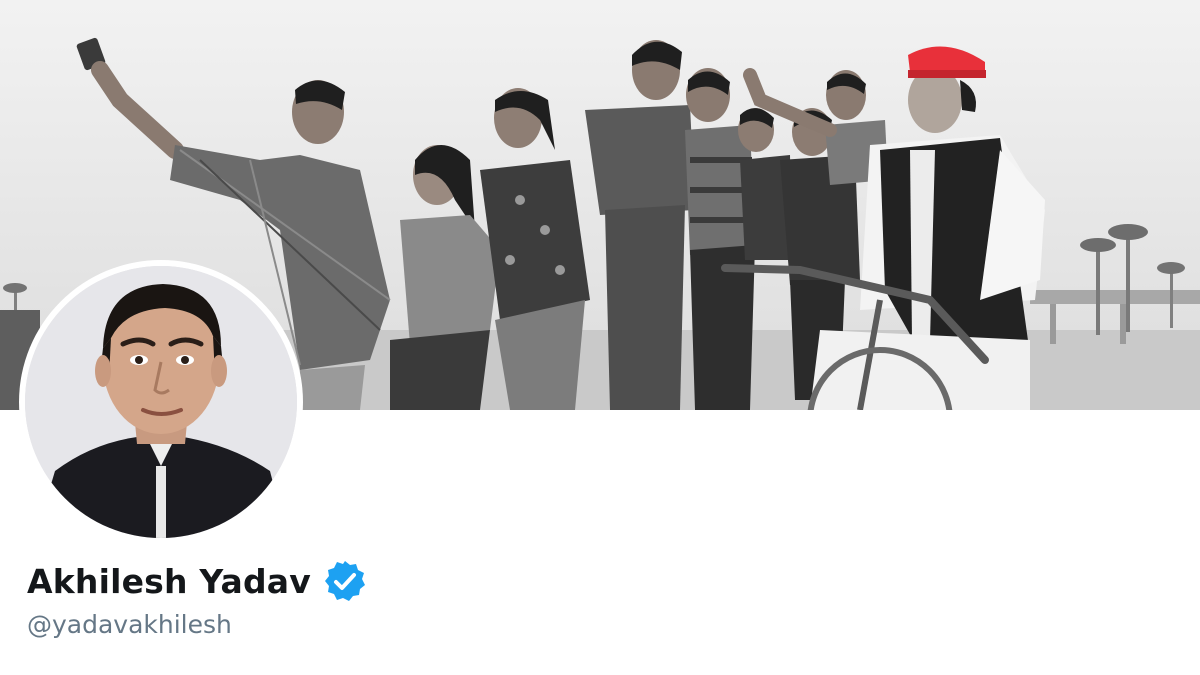 The image size is (1200, 675). I want to click on avatar-photo, so click(161, 402).